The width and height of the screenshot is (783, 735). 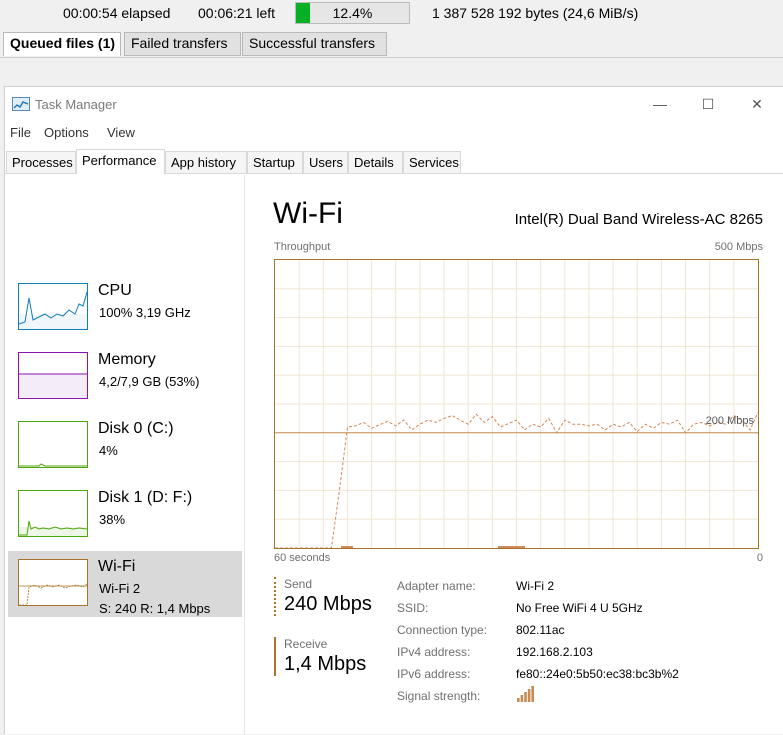 What do you see at coordinates (117, 566) in the screenshot?
I see `sidebar-wifi-title: Wi-Fi` at bounding box center [117, 566].